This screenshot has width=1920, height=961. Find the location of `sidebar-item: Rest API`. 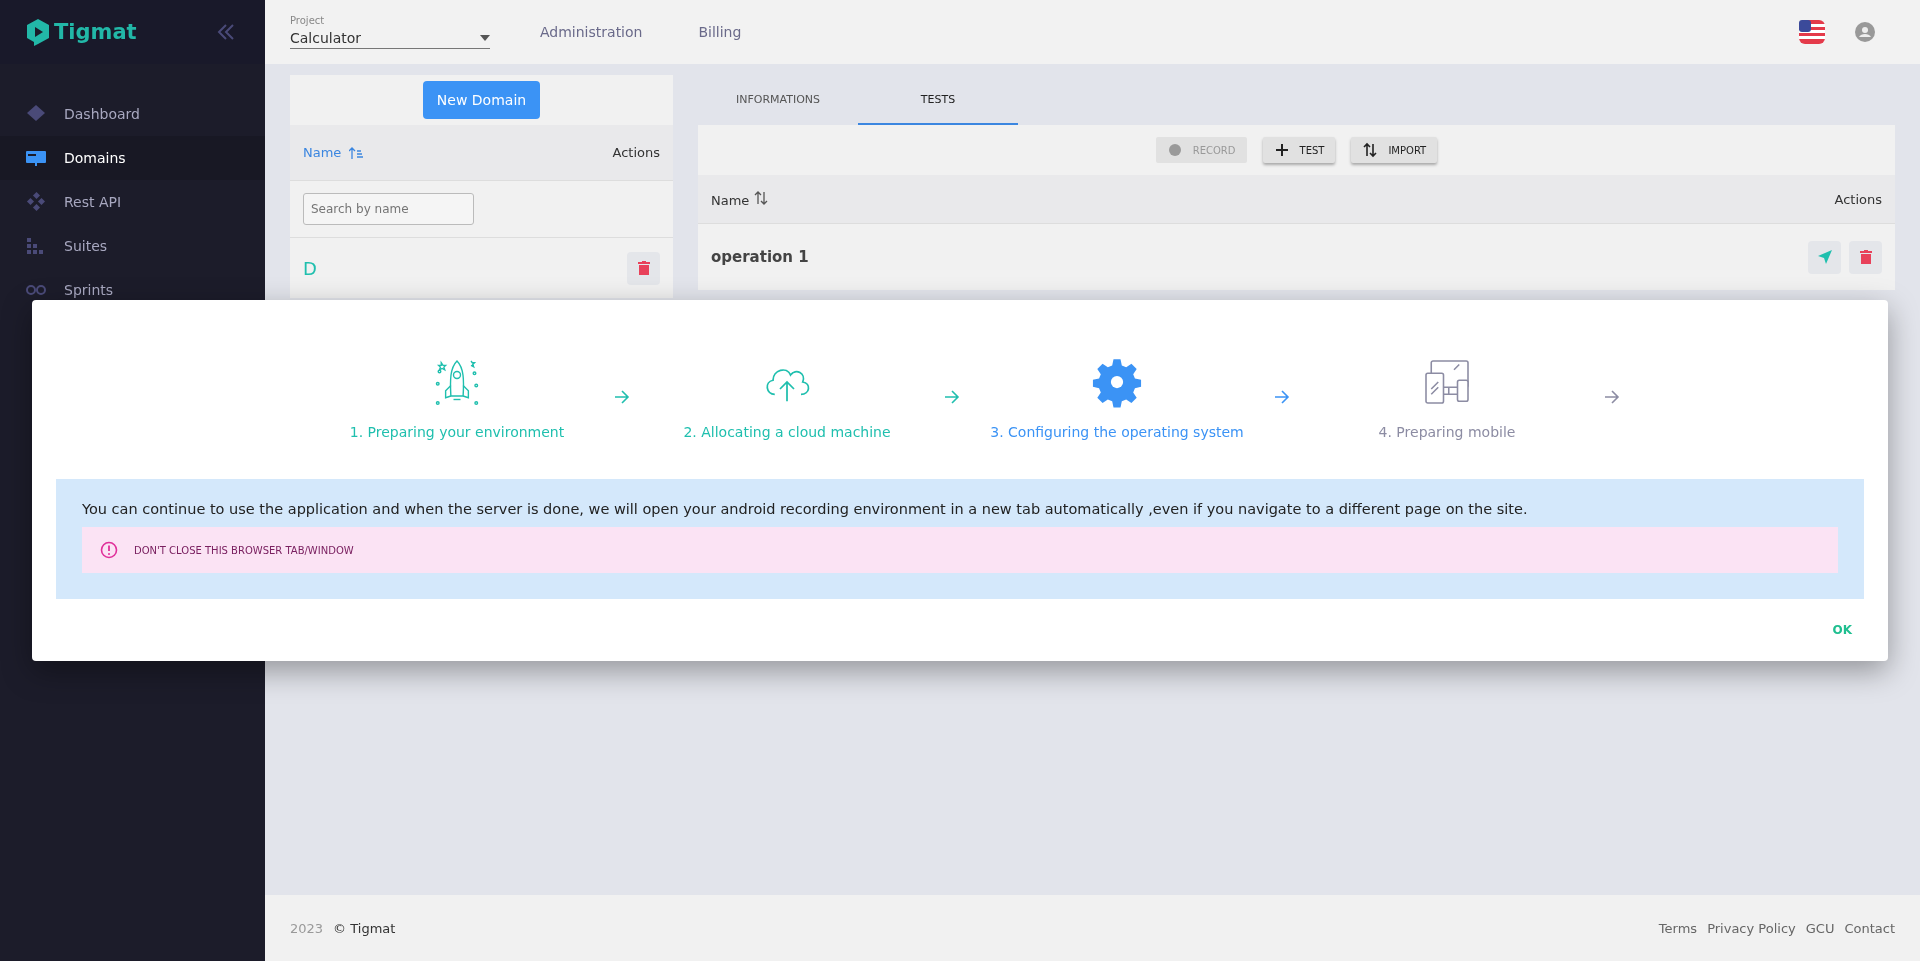

sidebar-item: Rest API is located at coordinates (132, 202).